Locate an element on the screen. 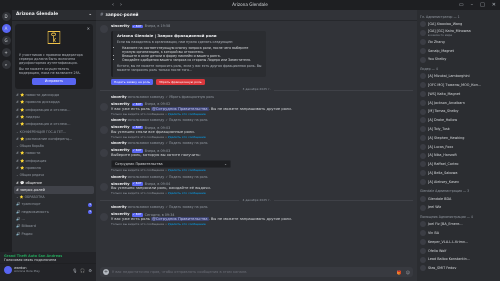  member-item: [M] Tomas_Shelby is located at coordinates (458, 111).